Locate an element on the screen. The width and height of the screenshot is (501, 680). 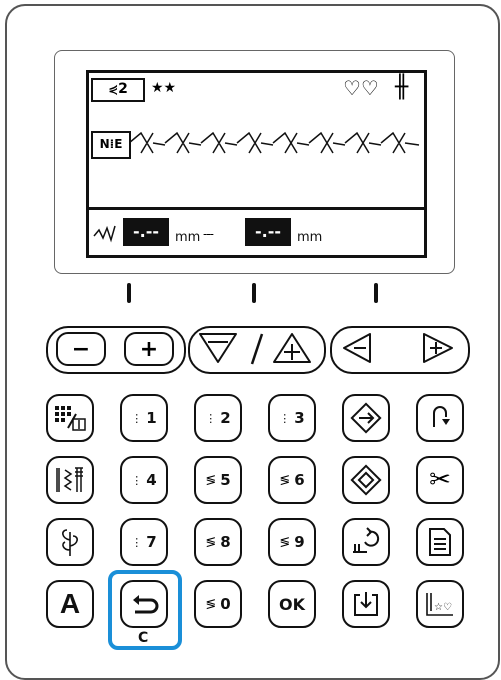
pattern-number-box: ⋞2 is located at coordinates (118, 90).